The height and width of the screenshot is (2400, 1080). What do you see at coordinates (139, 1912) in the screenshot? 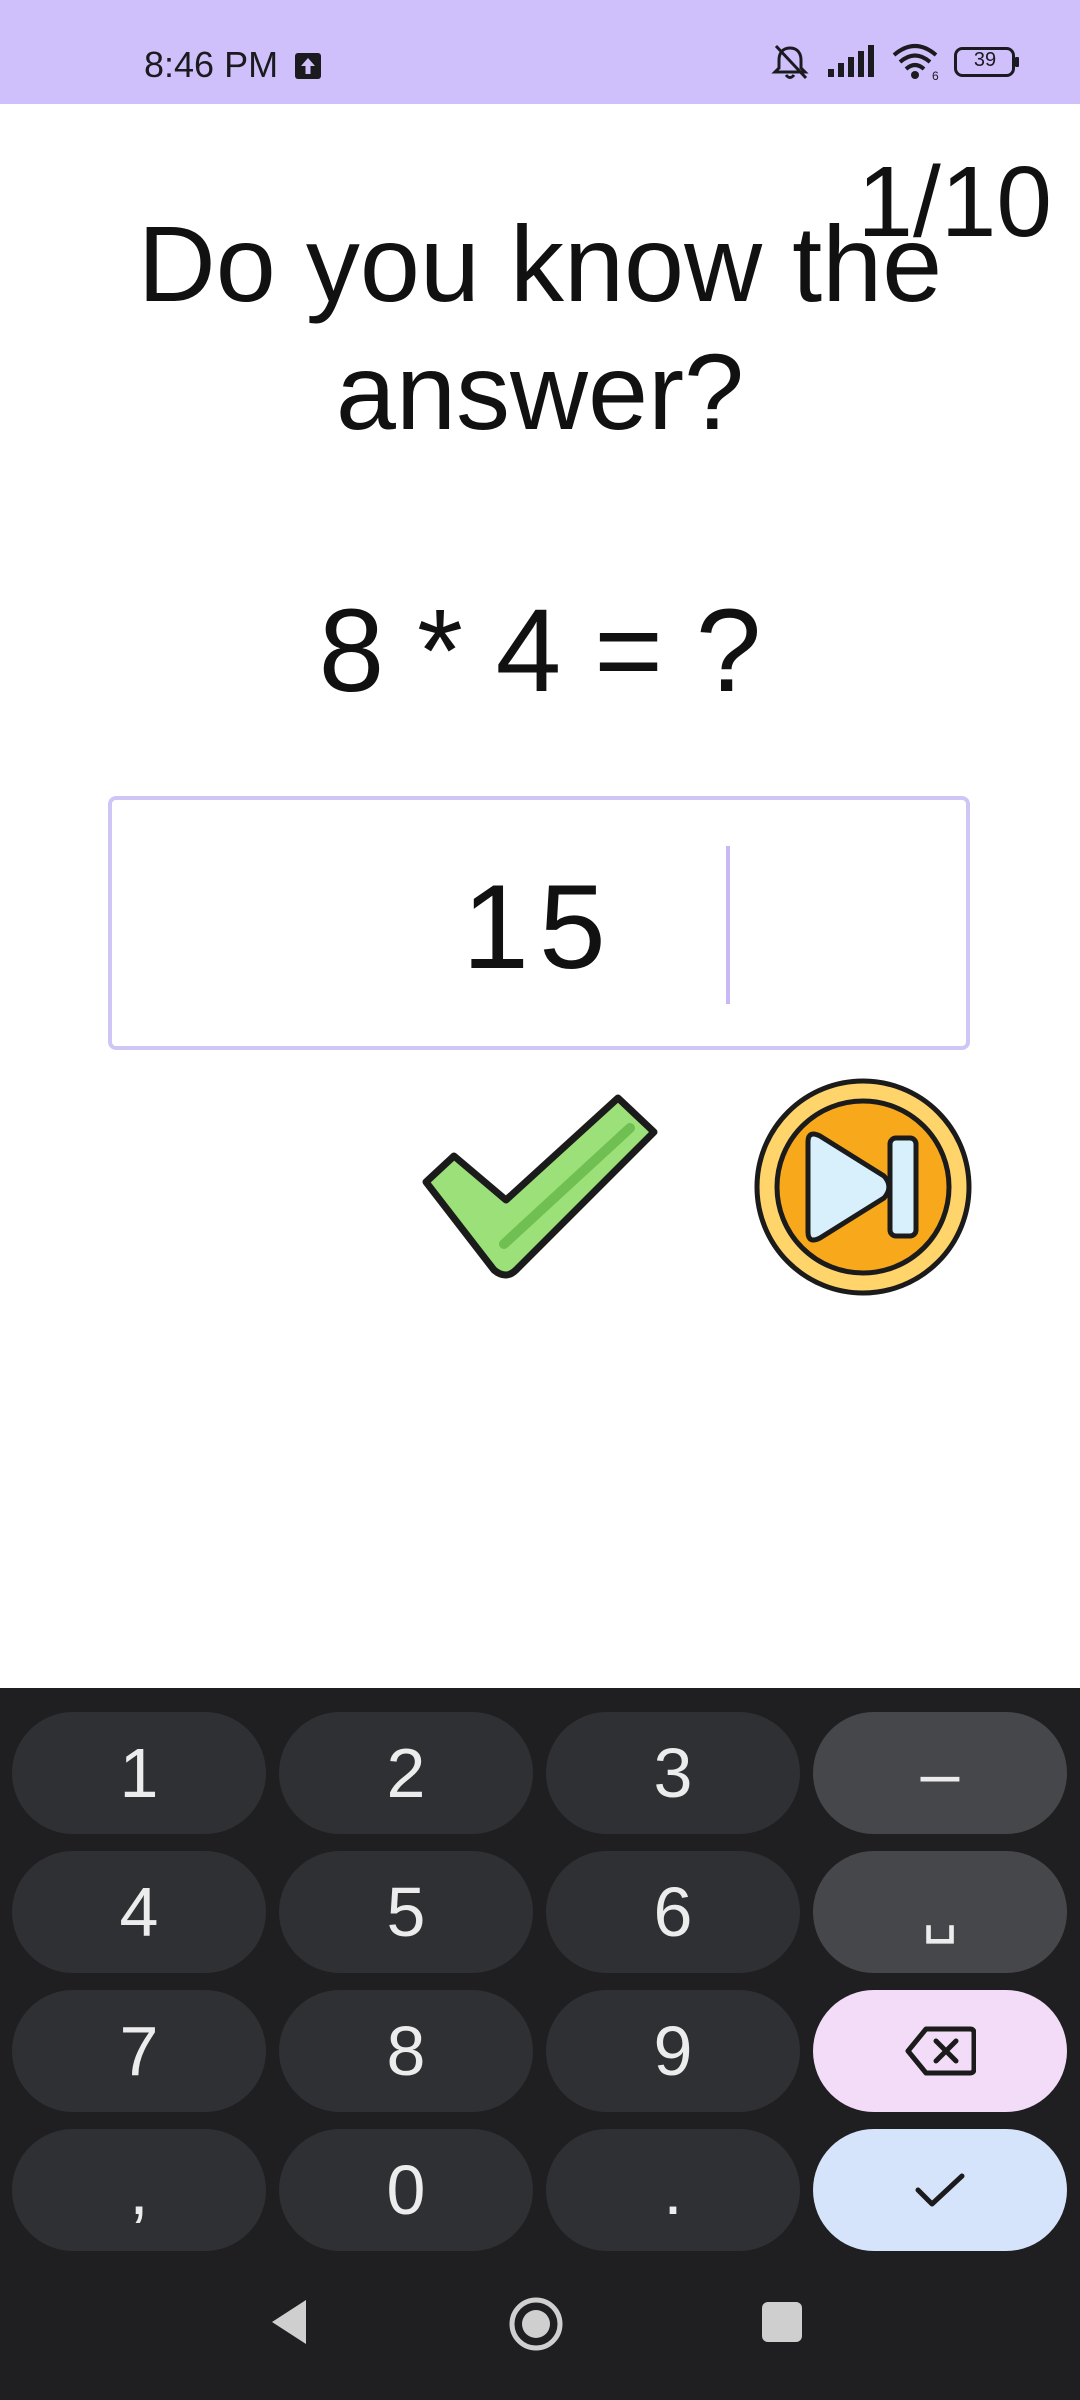
I see `key-4: 4` at bounding box center [139, 1912].